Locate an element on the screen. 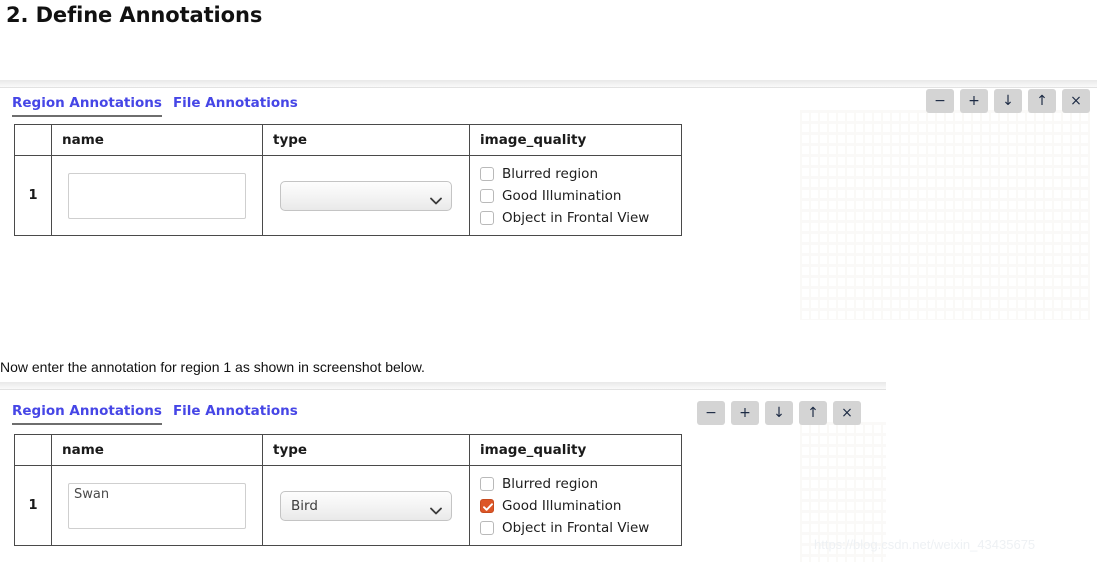 This screenshot has height=567, width=1097. type-cell is located at coordinates (366, 195).